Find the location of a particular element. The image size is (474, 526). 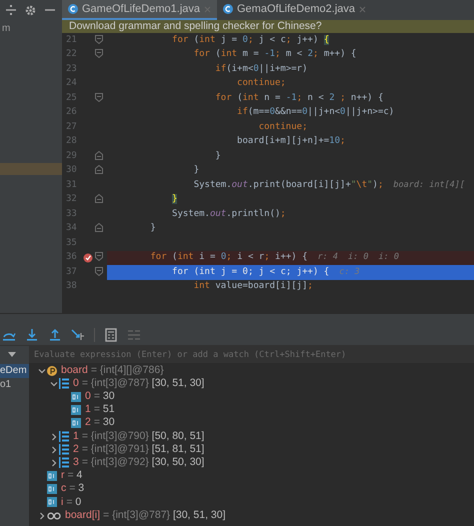

variable-name: r is located at coordinates (62, 476).